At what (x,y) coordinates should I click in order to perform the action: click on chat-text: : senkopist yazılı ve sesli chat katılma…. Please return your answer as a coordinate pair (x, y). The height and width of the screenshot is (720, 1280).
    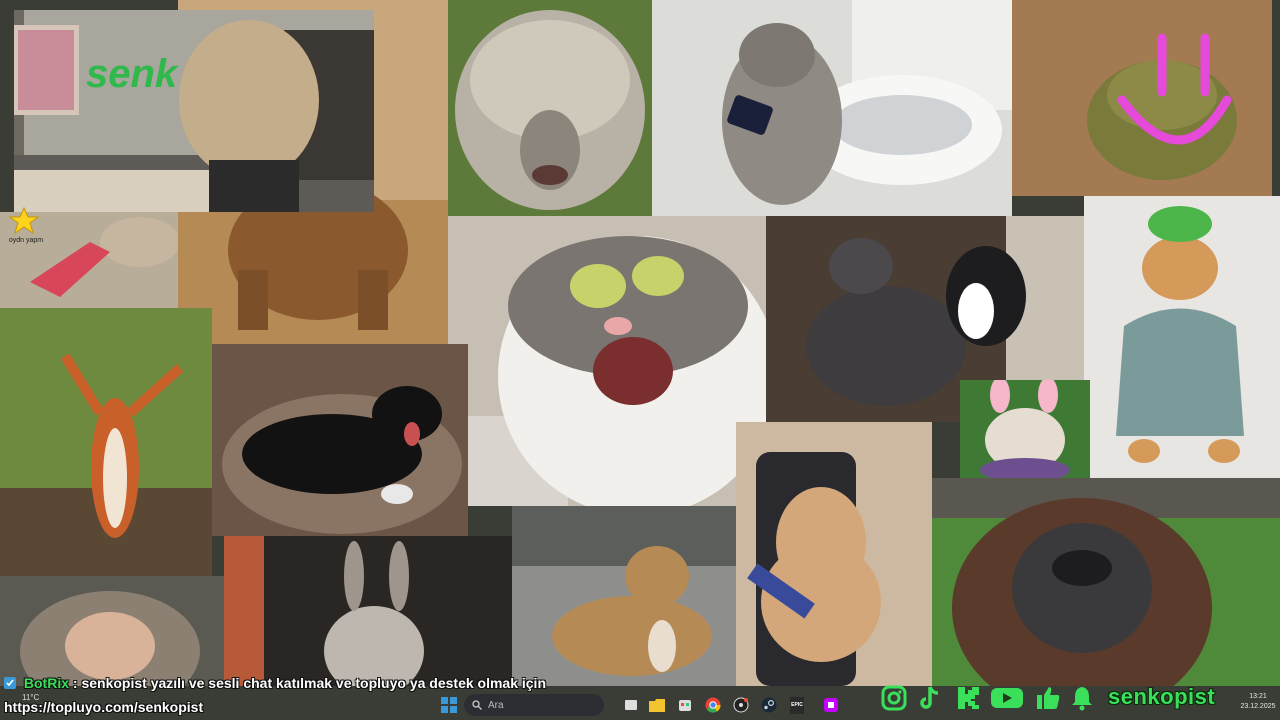
    Looking at the image, I should click on (309, 683).